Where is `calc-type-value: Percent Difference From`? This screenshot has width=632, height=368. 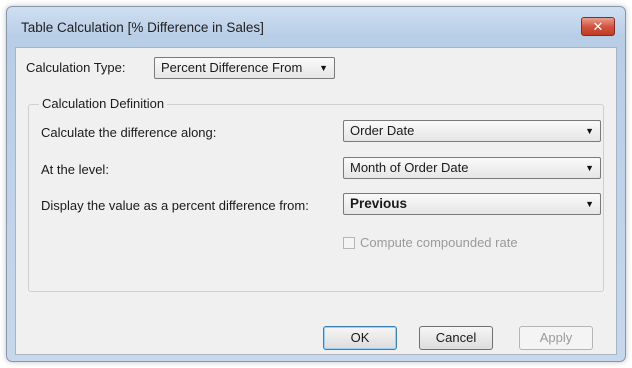
calc-type-value: Percent Difference From is located at coordinates (232, 67).